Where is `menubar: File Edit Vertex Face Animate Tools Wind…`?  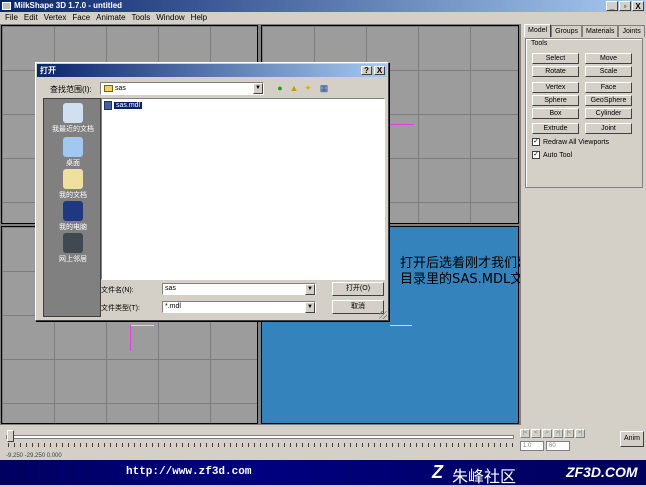
menubar: File Edit Vertex Face Animate Tools Wind… is located at coordinates (323, 18).